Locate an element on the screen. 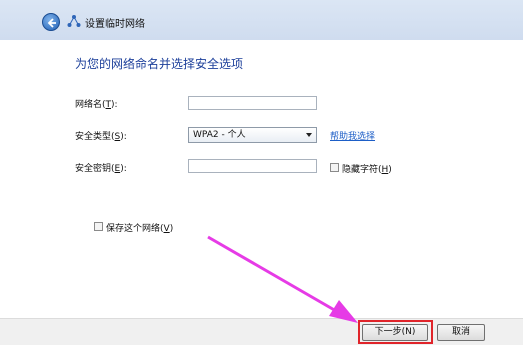 The image size is (523, 345). security-key-label: 安全密钥(E): is located at coordinates (101, 169).